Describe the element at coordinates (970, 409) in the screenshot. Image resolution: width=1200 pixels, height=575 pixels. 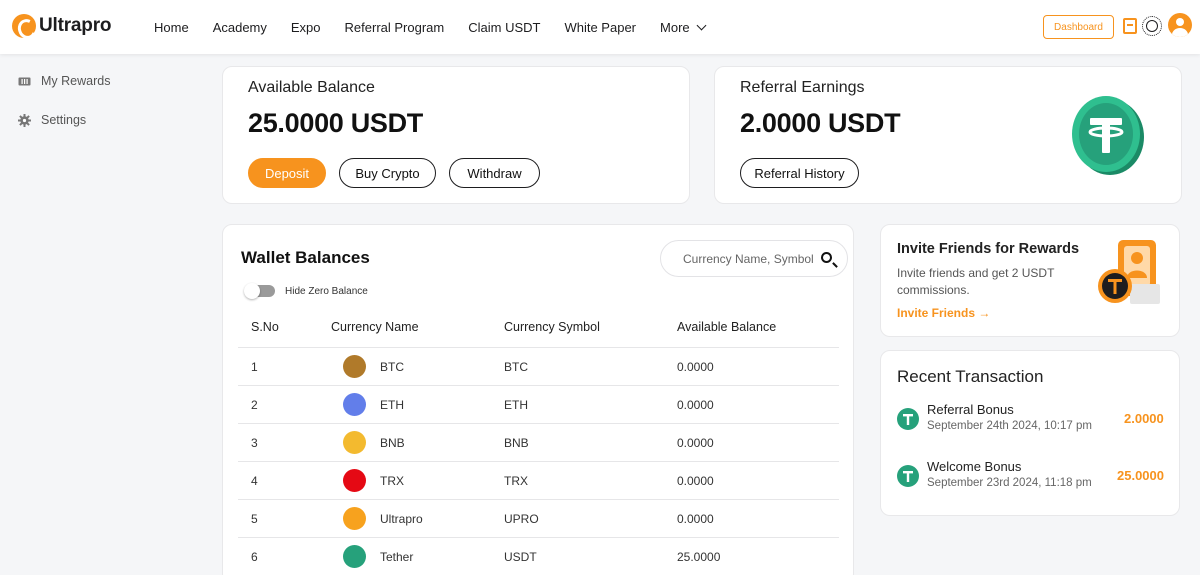
I see `transaction-name: Referral Bonus` at that location.